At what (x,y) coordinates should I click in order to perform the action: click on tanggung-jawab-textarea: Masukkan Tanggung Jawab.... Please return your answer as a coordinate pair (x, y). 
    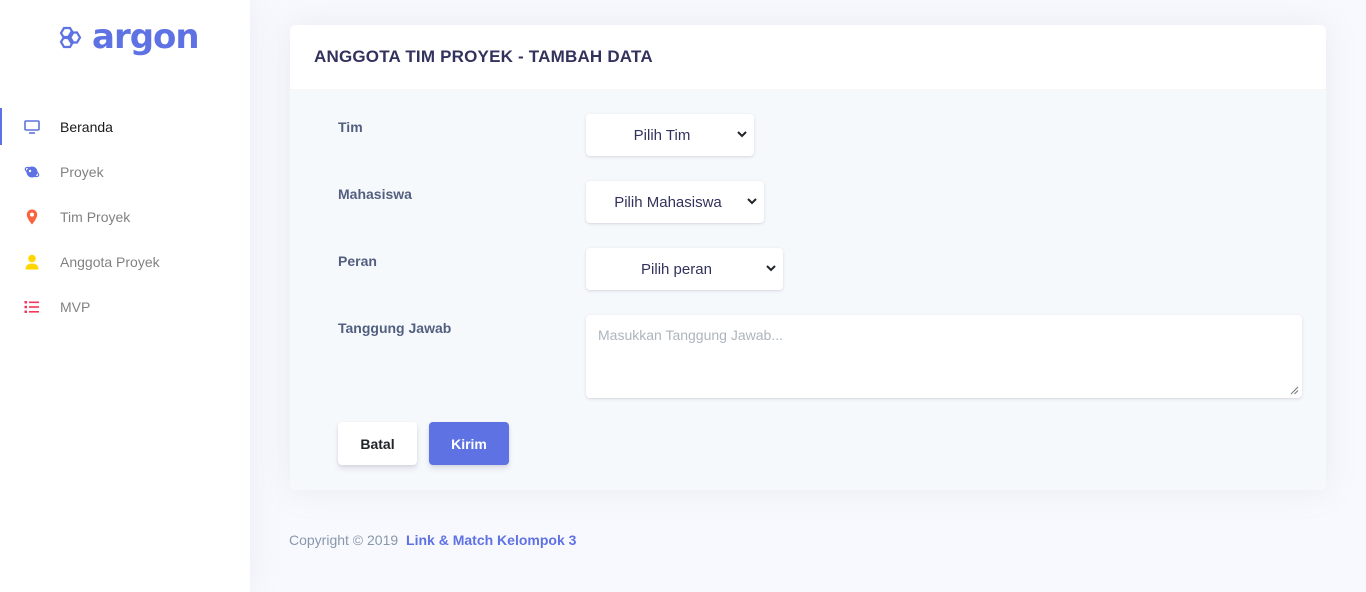
    Looking at the image, I should click on (944, 356).